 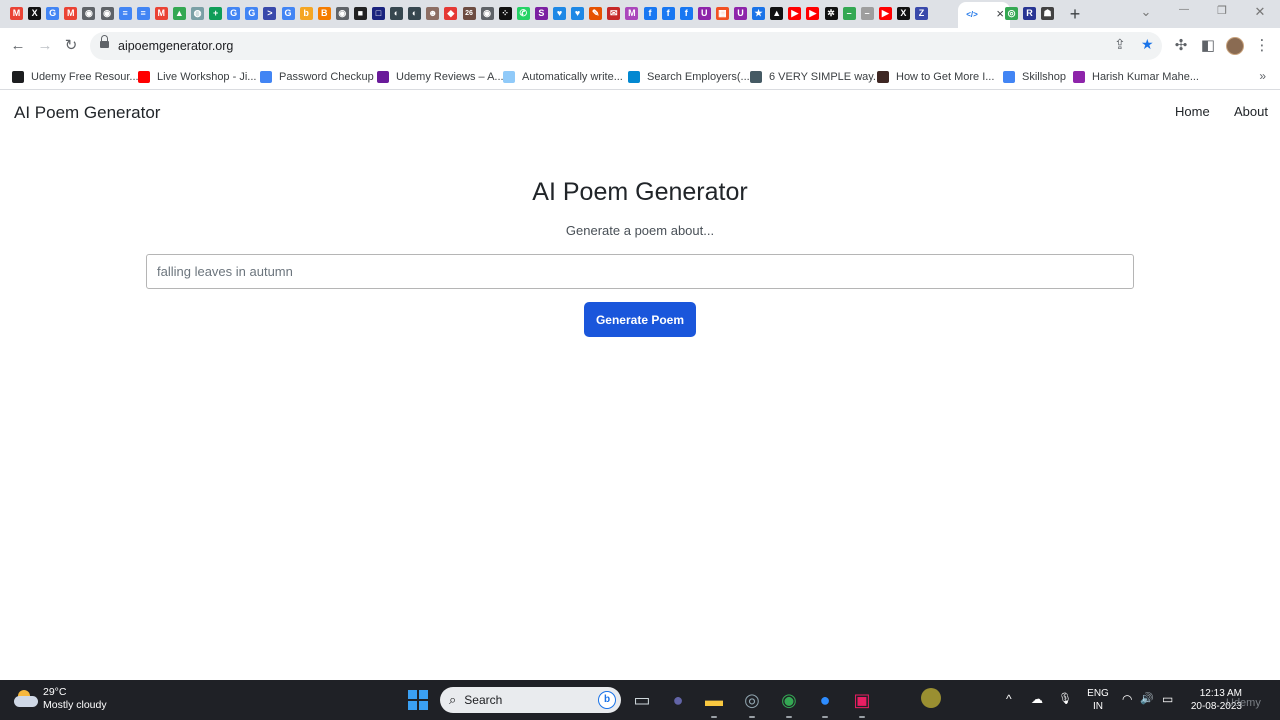 I want to click on weather-widget: 29°C Mostly cloudy, so click(x=60, y=699).